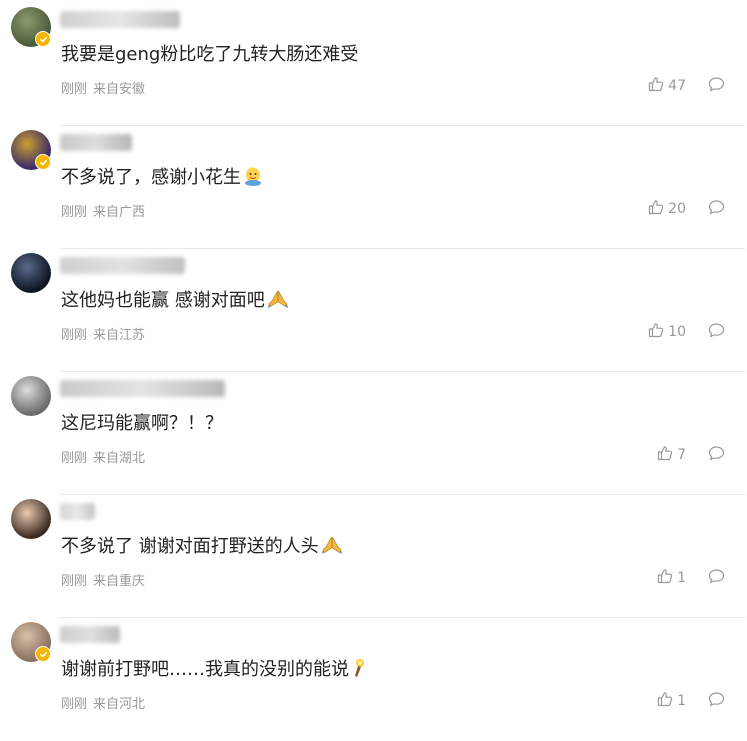 This screenshot has height=741, width=747. I want to click on comment-text: 我要是geng粉比吃了九转大肠还难受, so click(209, 55).